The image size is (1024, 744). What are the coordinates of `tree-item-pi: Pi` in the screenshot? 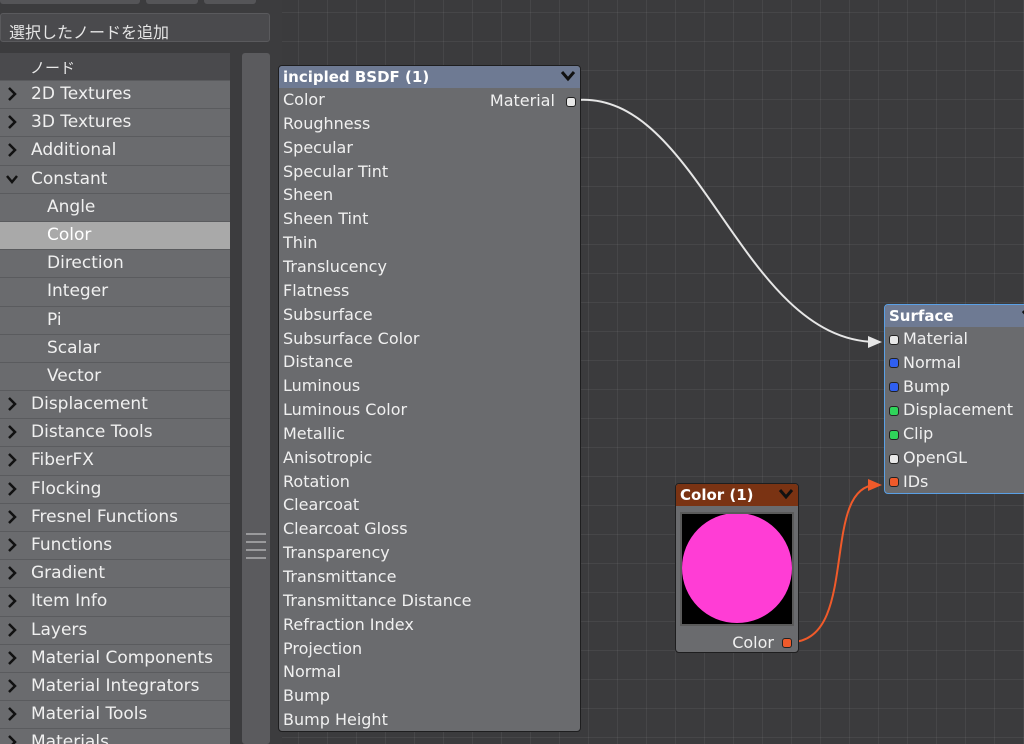 It's located at (115, 319).